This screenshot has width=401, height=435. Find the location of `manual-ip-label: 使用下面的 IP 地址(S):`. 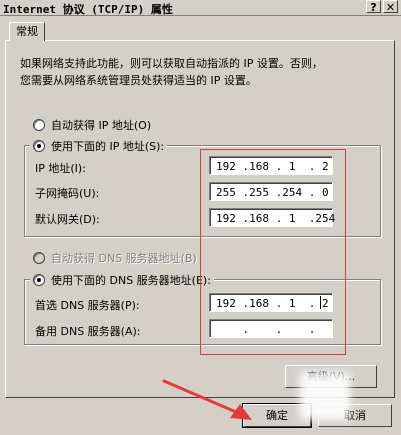

manual-ip-label: 使用下面的 IP 地址(S): is located at coordinates (108, 146).